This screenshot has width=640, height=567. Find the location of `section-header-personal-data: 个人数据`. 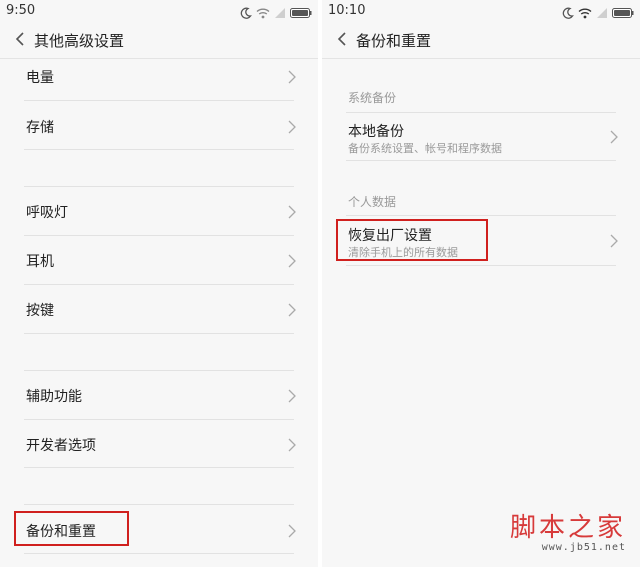

section-header-personal-data: 个人数据 is located at coordinates (372, 202).